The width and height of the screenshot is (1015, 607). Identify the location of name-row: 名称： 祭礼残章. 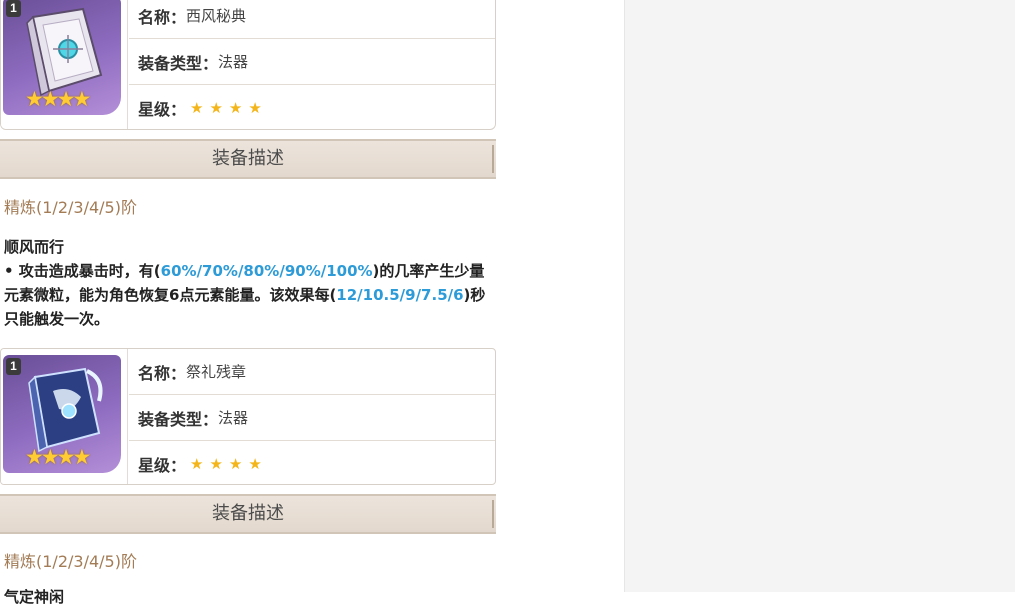
(312, 372).